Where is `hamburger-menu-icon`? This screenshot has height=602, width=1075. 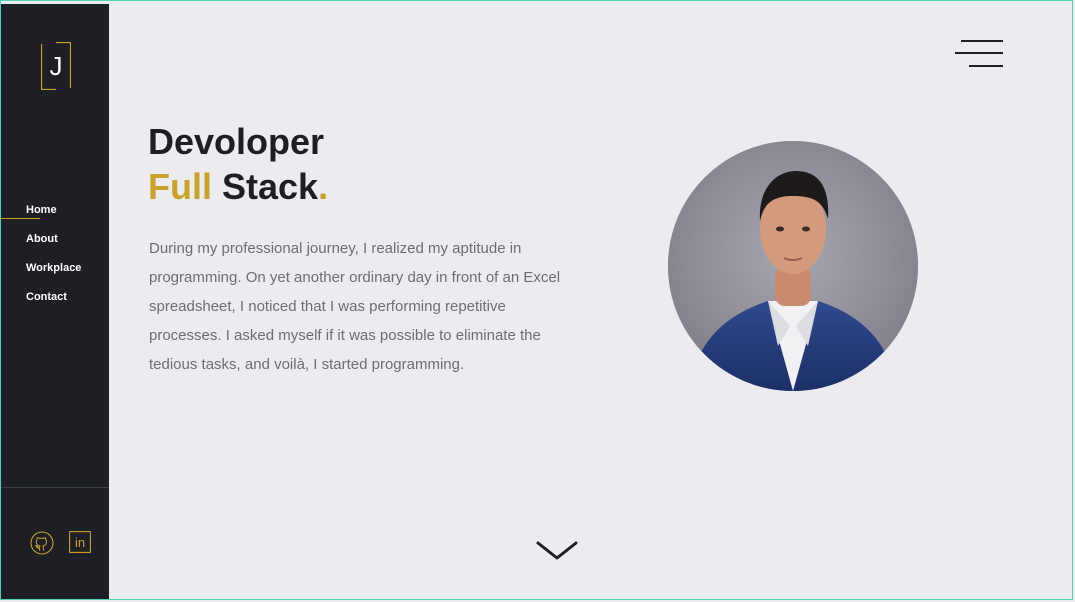
hamburger-menu-icon is located at coordinates (979, 53).